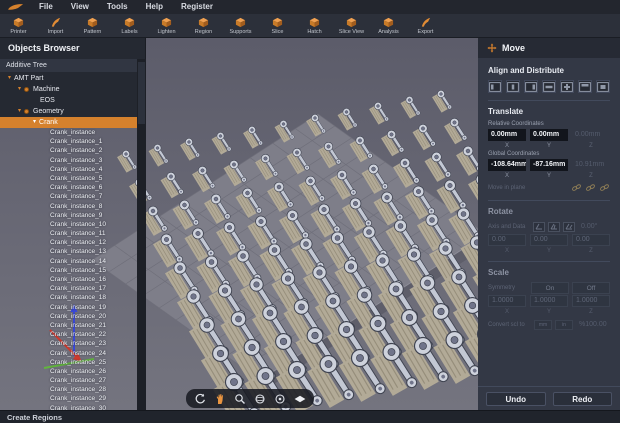 This screenshot has width=620, height=423. What do you see at coordinates (68, 89) in the screenshot?
I see `tree-item-machine: ▾ Machine` at bounding box center [68, 89].